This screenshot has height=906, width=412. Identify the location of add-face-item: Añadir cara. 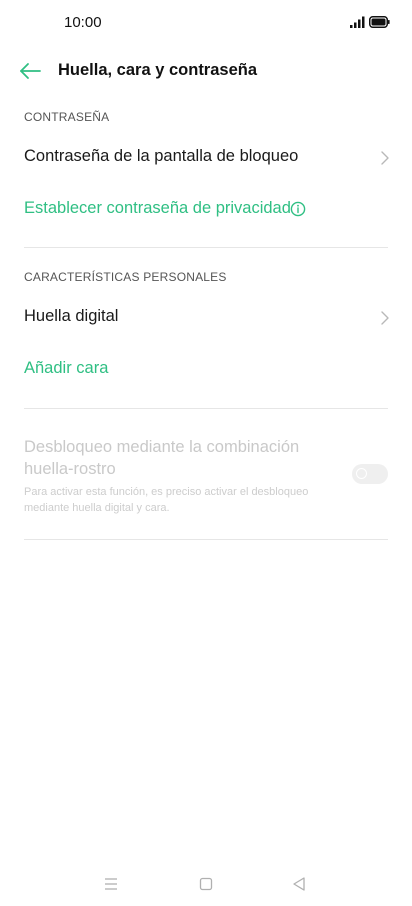
(206, 370).